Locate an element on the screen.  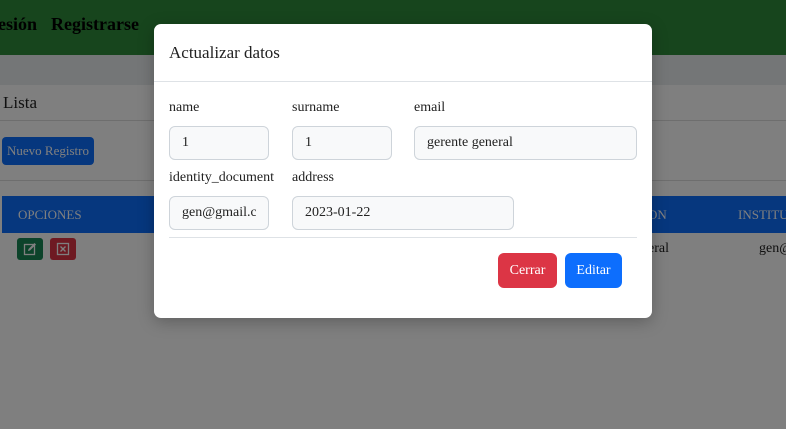
edit-button: Editar is located at coordinates (593, 270).